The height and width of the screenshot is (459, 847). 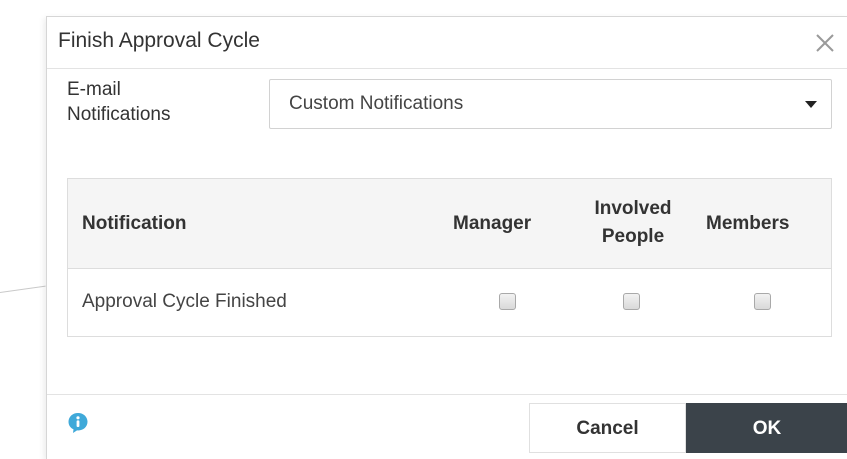 I want to click on column-header-involved-line2: People, so click(x=633, y=236).